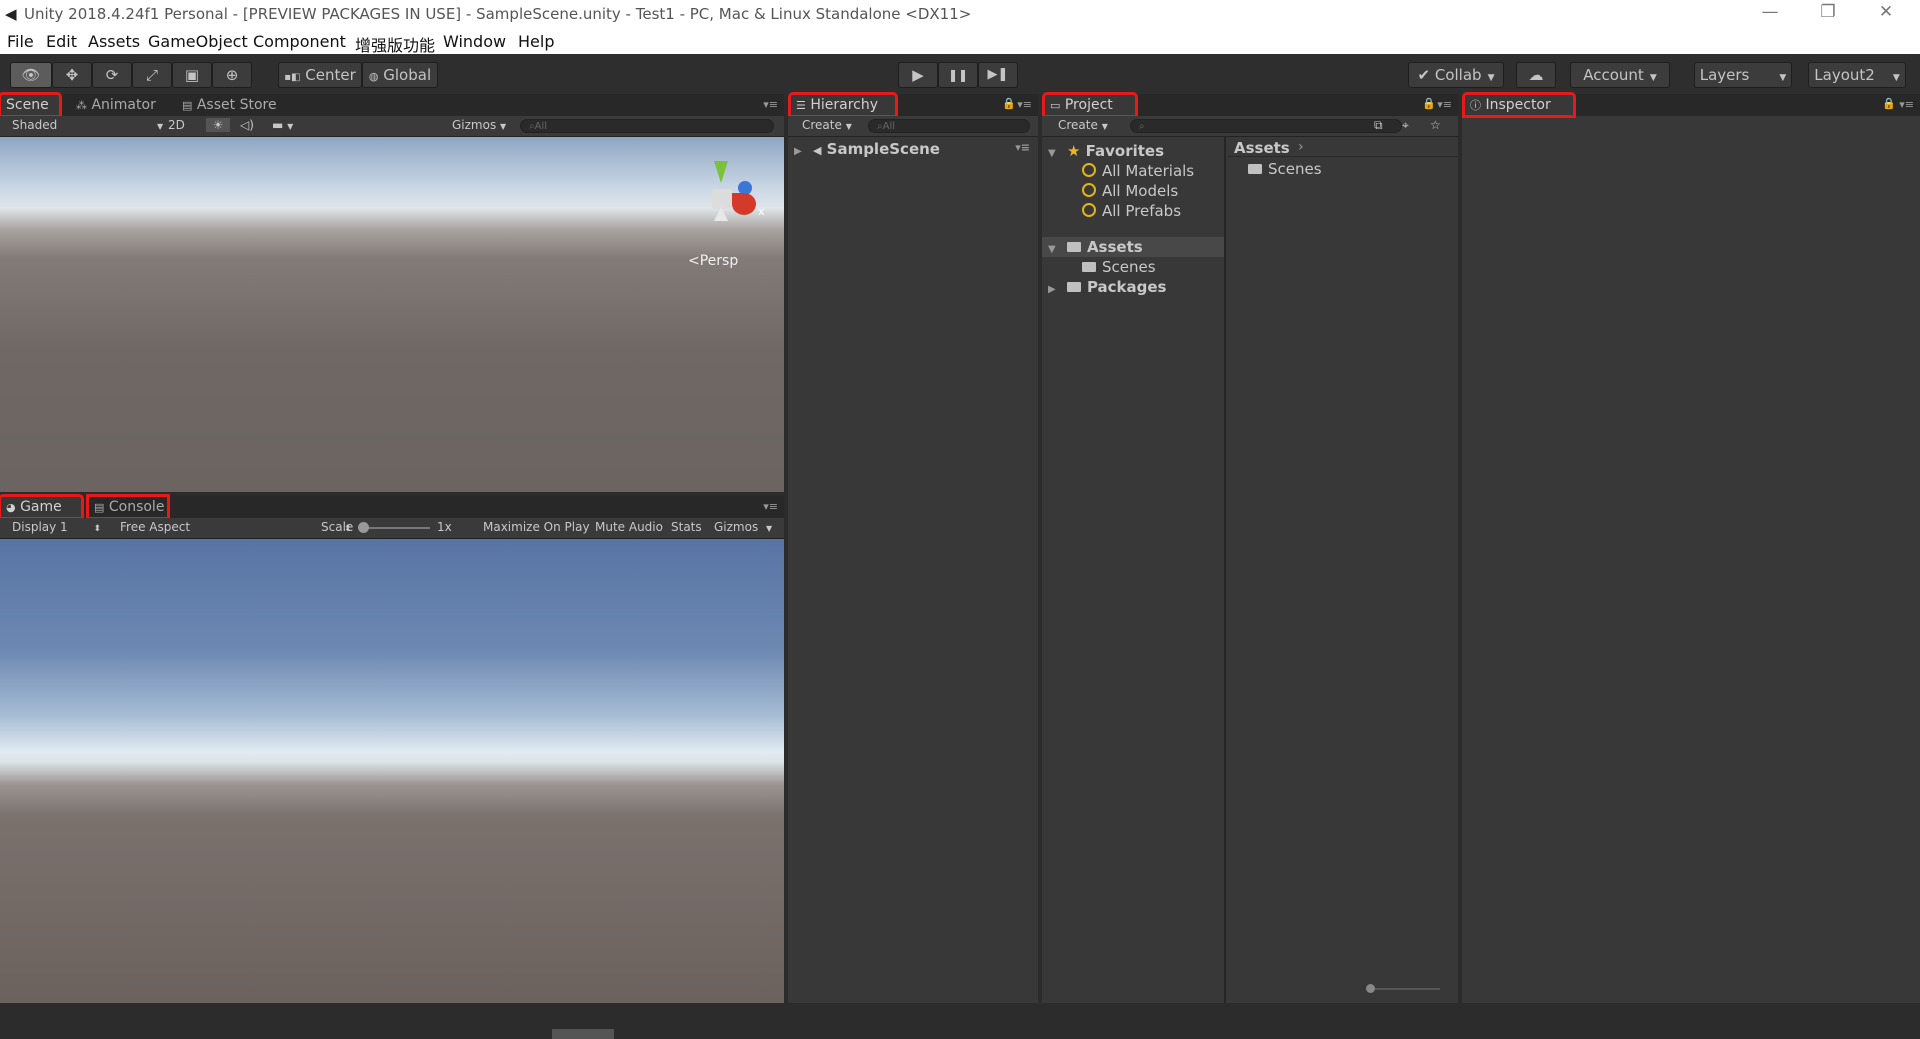 The height and width of the screenshot is (1039, 1920). Describe the element at coordinates (1519, 105) in the screenshot. I see `tab-inspector: ⓘ Inspector` at that location.